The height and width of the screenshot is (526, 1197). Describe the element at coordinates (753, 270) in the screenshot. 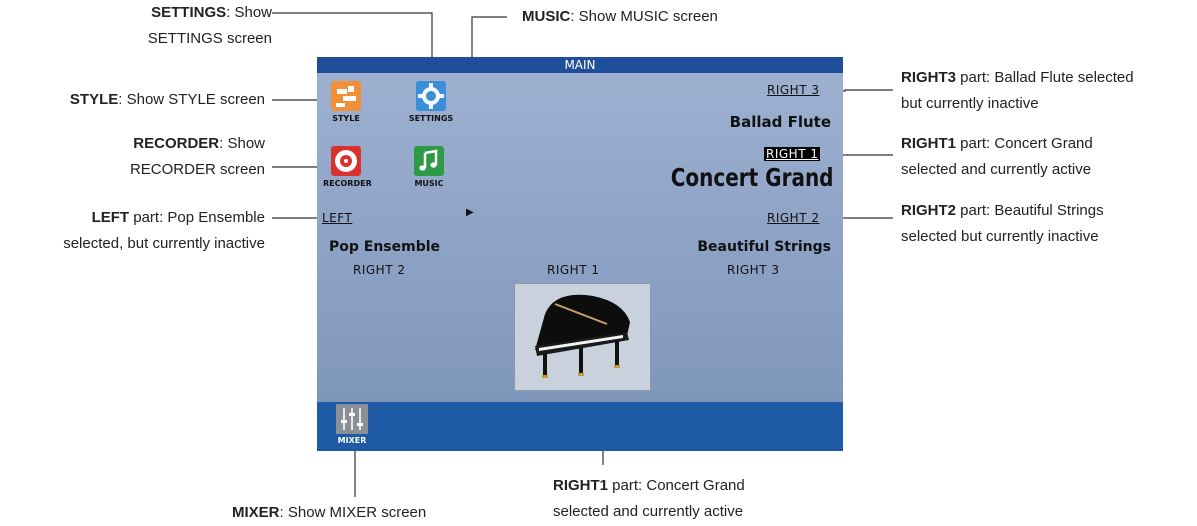

I see `sub-label-right3: RIGHT 3` at that location.